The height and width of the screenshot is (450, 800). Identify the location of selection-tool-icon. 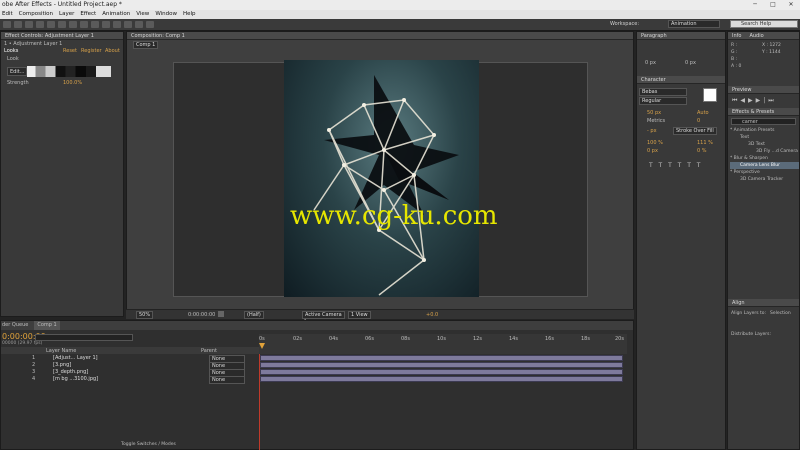
(7, 24).